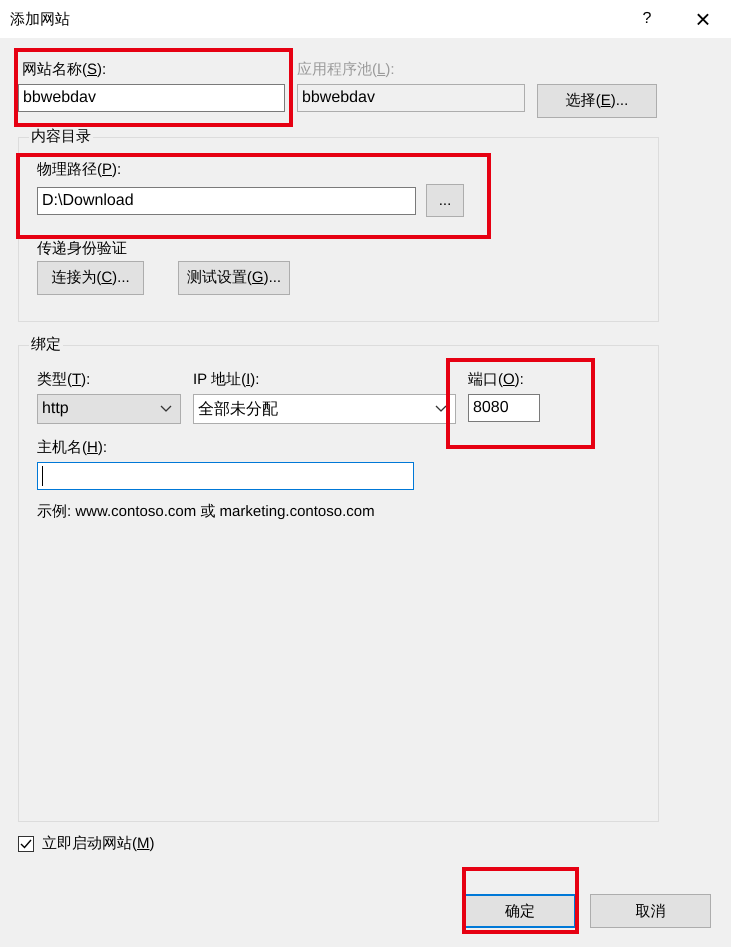  I want to click on site-name-field: bbwebdav, so click(151, 98).